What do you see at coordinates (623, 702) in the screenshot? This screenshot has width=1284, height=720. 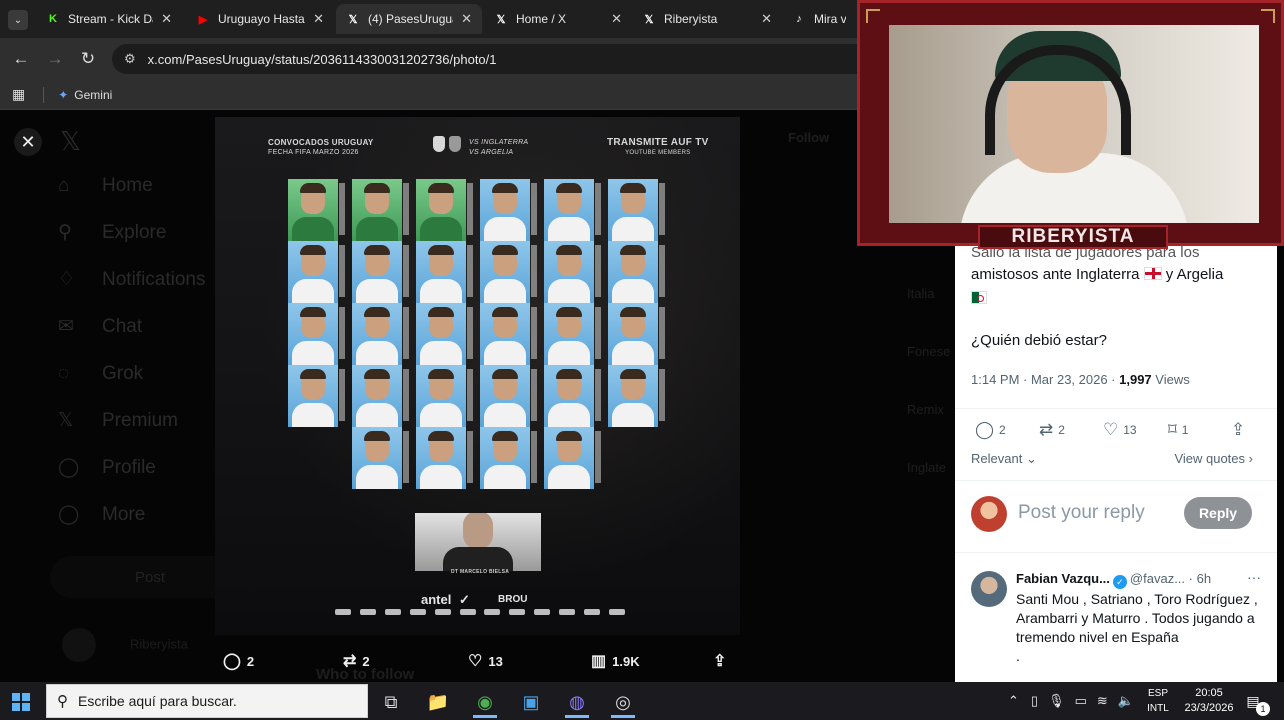 I see `obs-icon: ◎` at bounding box center [623, 702].